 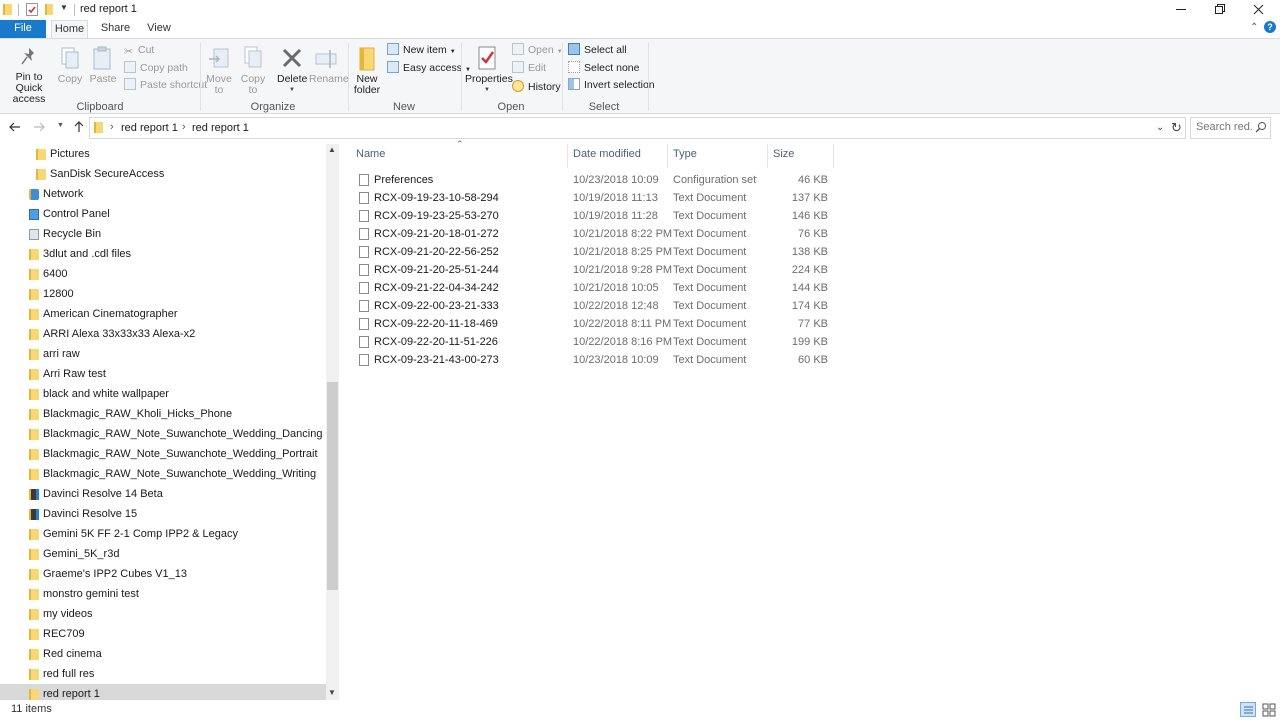 What do you see at coordinates (163, 214) in the screenshot?
I see `nav-item: Control Panel` at bounding box center [163, 214].